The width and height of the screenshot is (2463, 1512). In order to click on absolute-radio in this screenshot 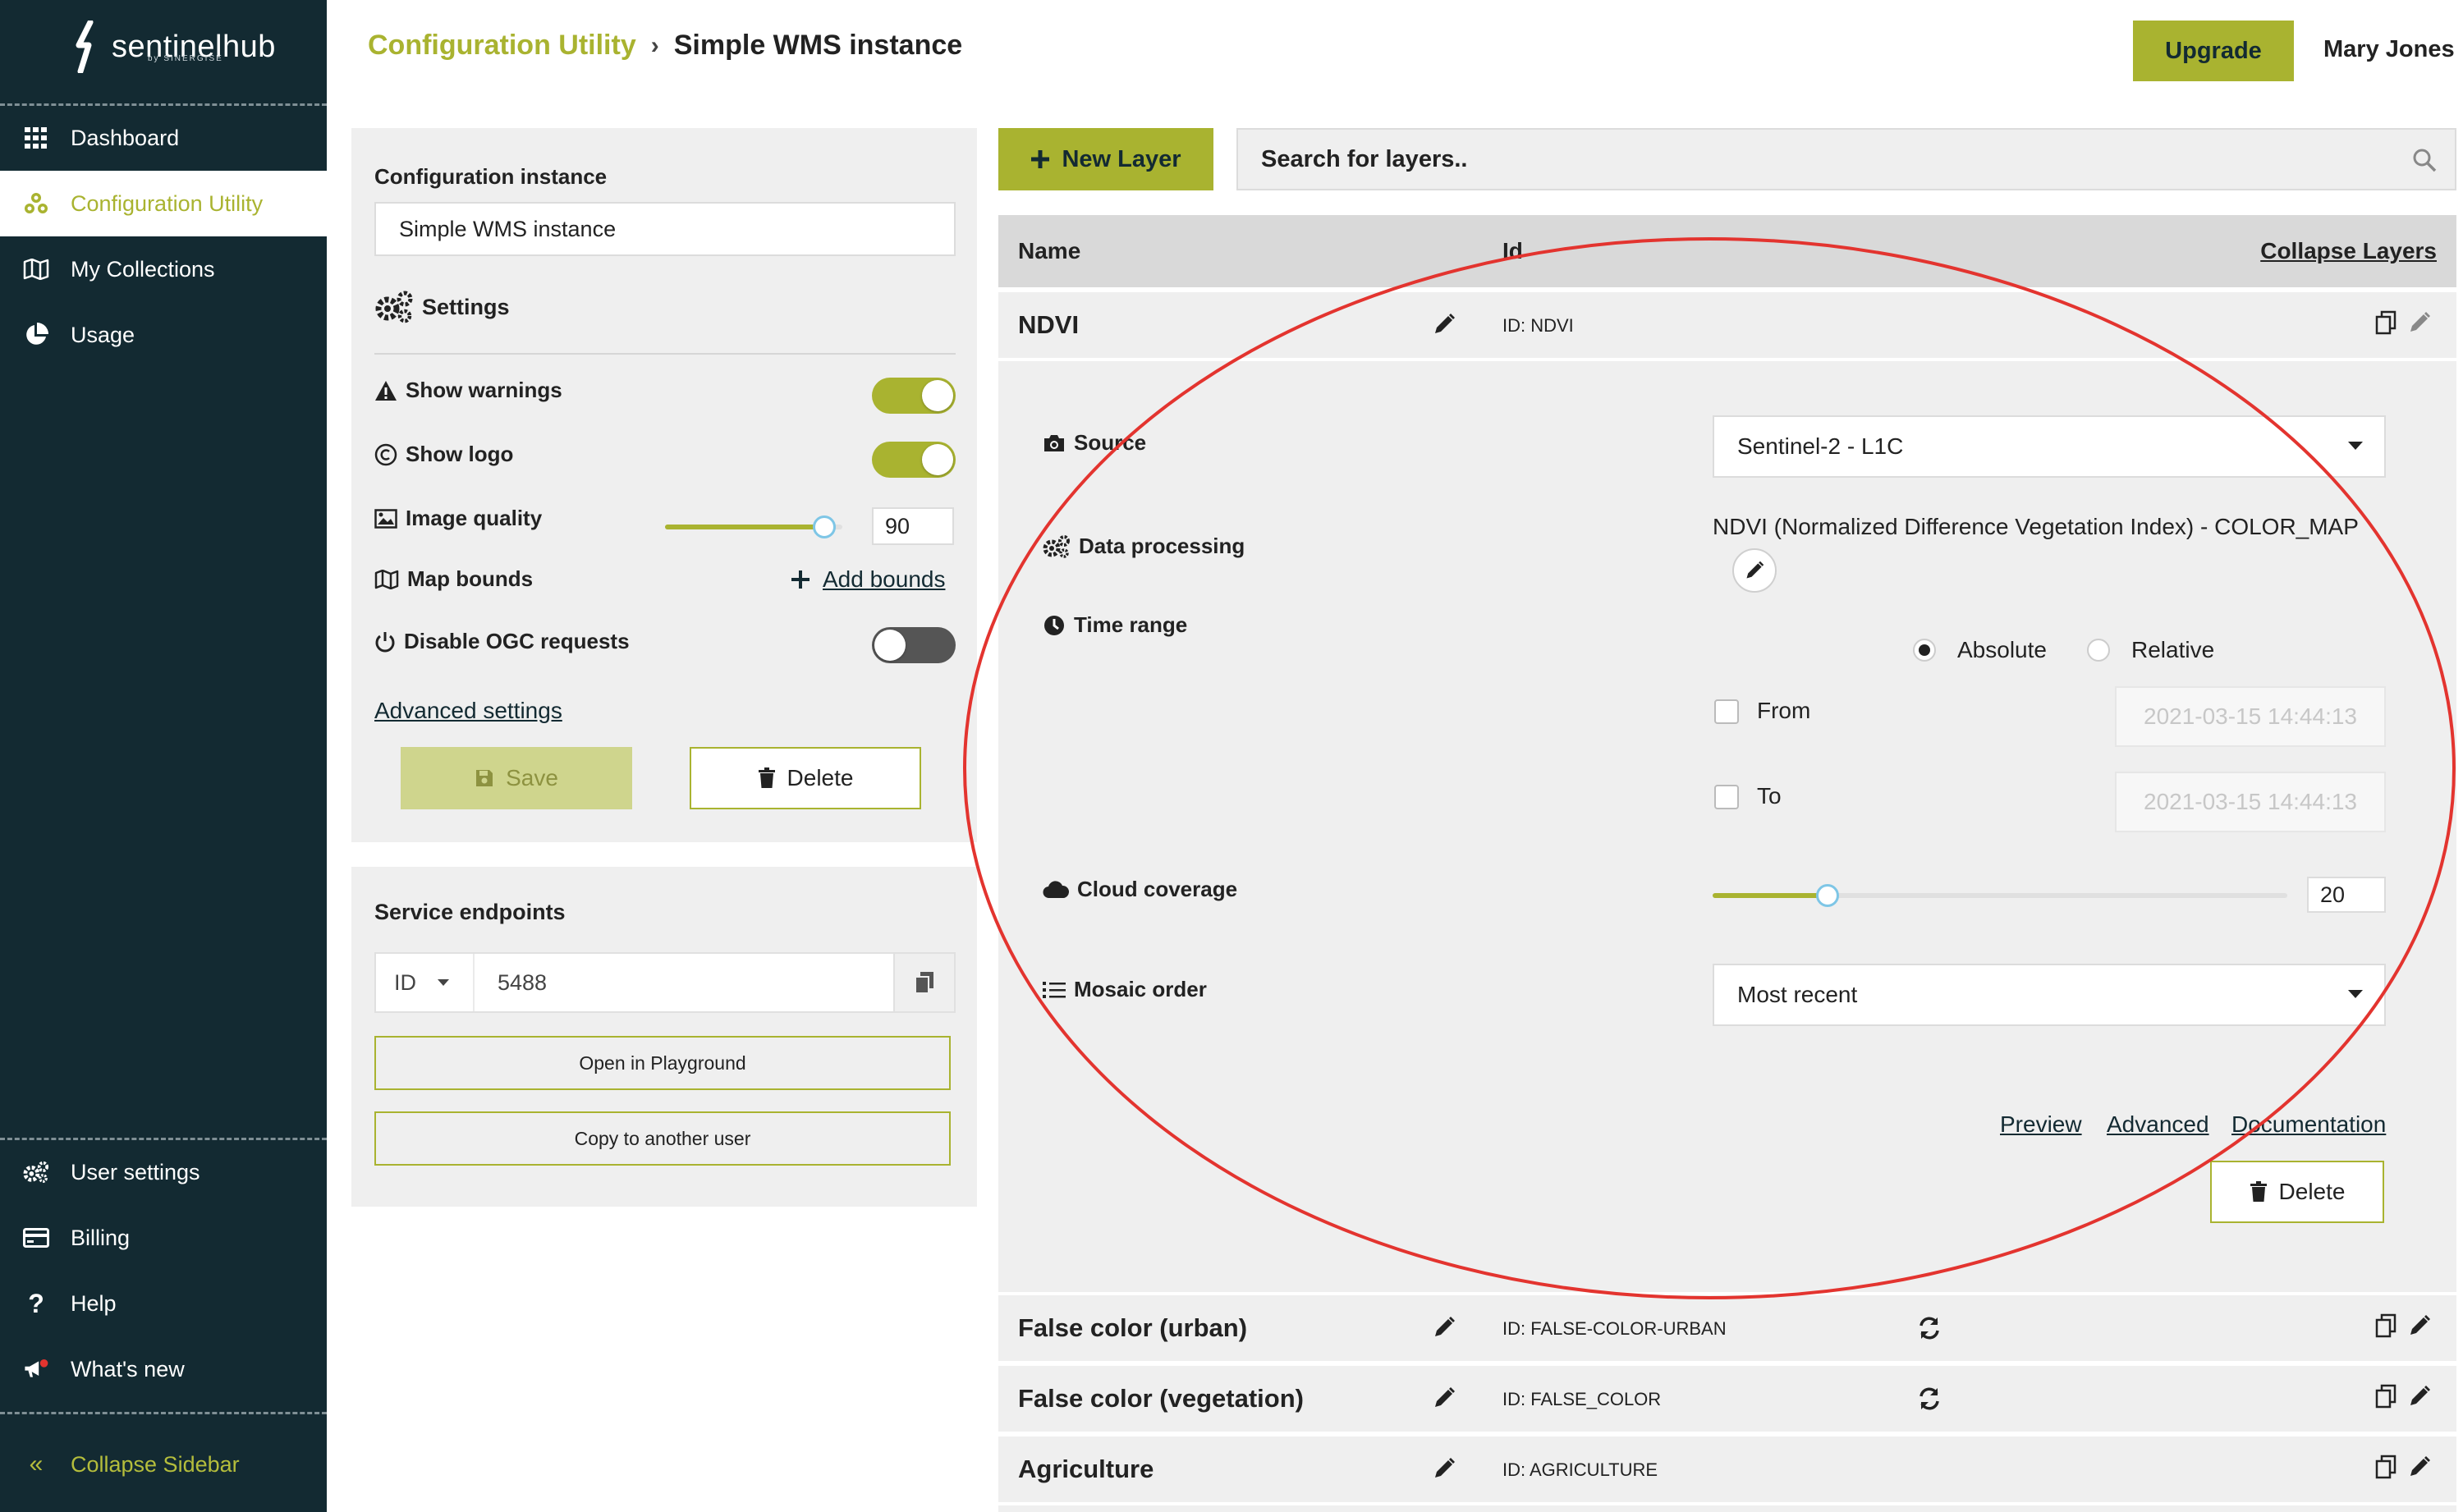, I will do `click(1924, 650)`.